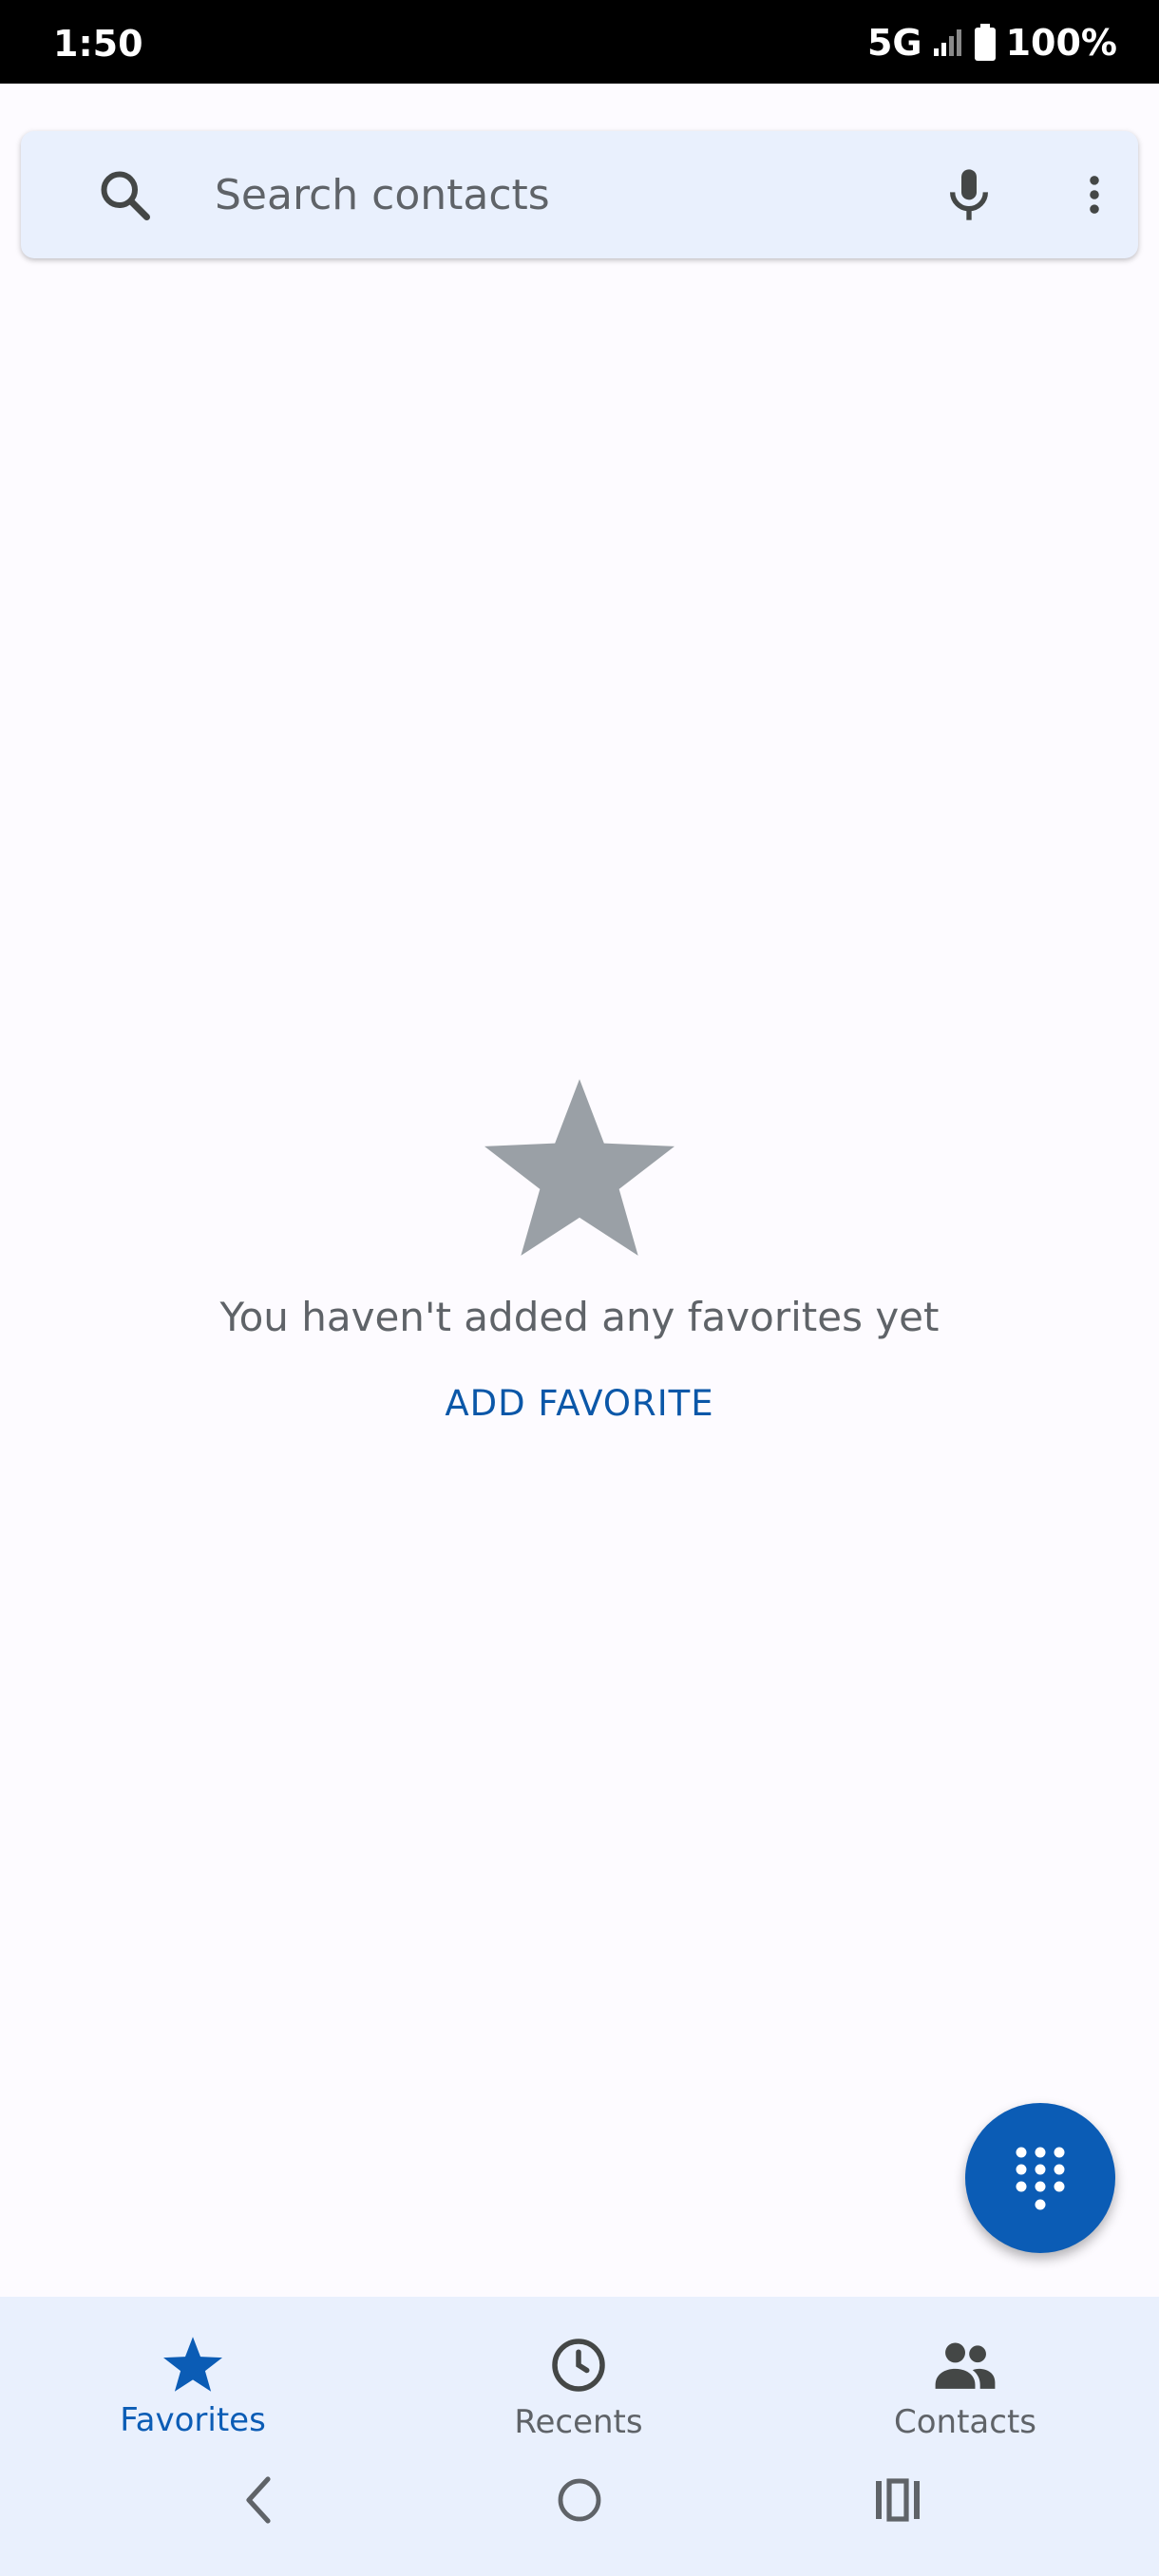 This screenshot has width=1159, height=2576. Describe the element at coordinates (578, 2365) in the screenshot. I see `clock-icon` at that location.